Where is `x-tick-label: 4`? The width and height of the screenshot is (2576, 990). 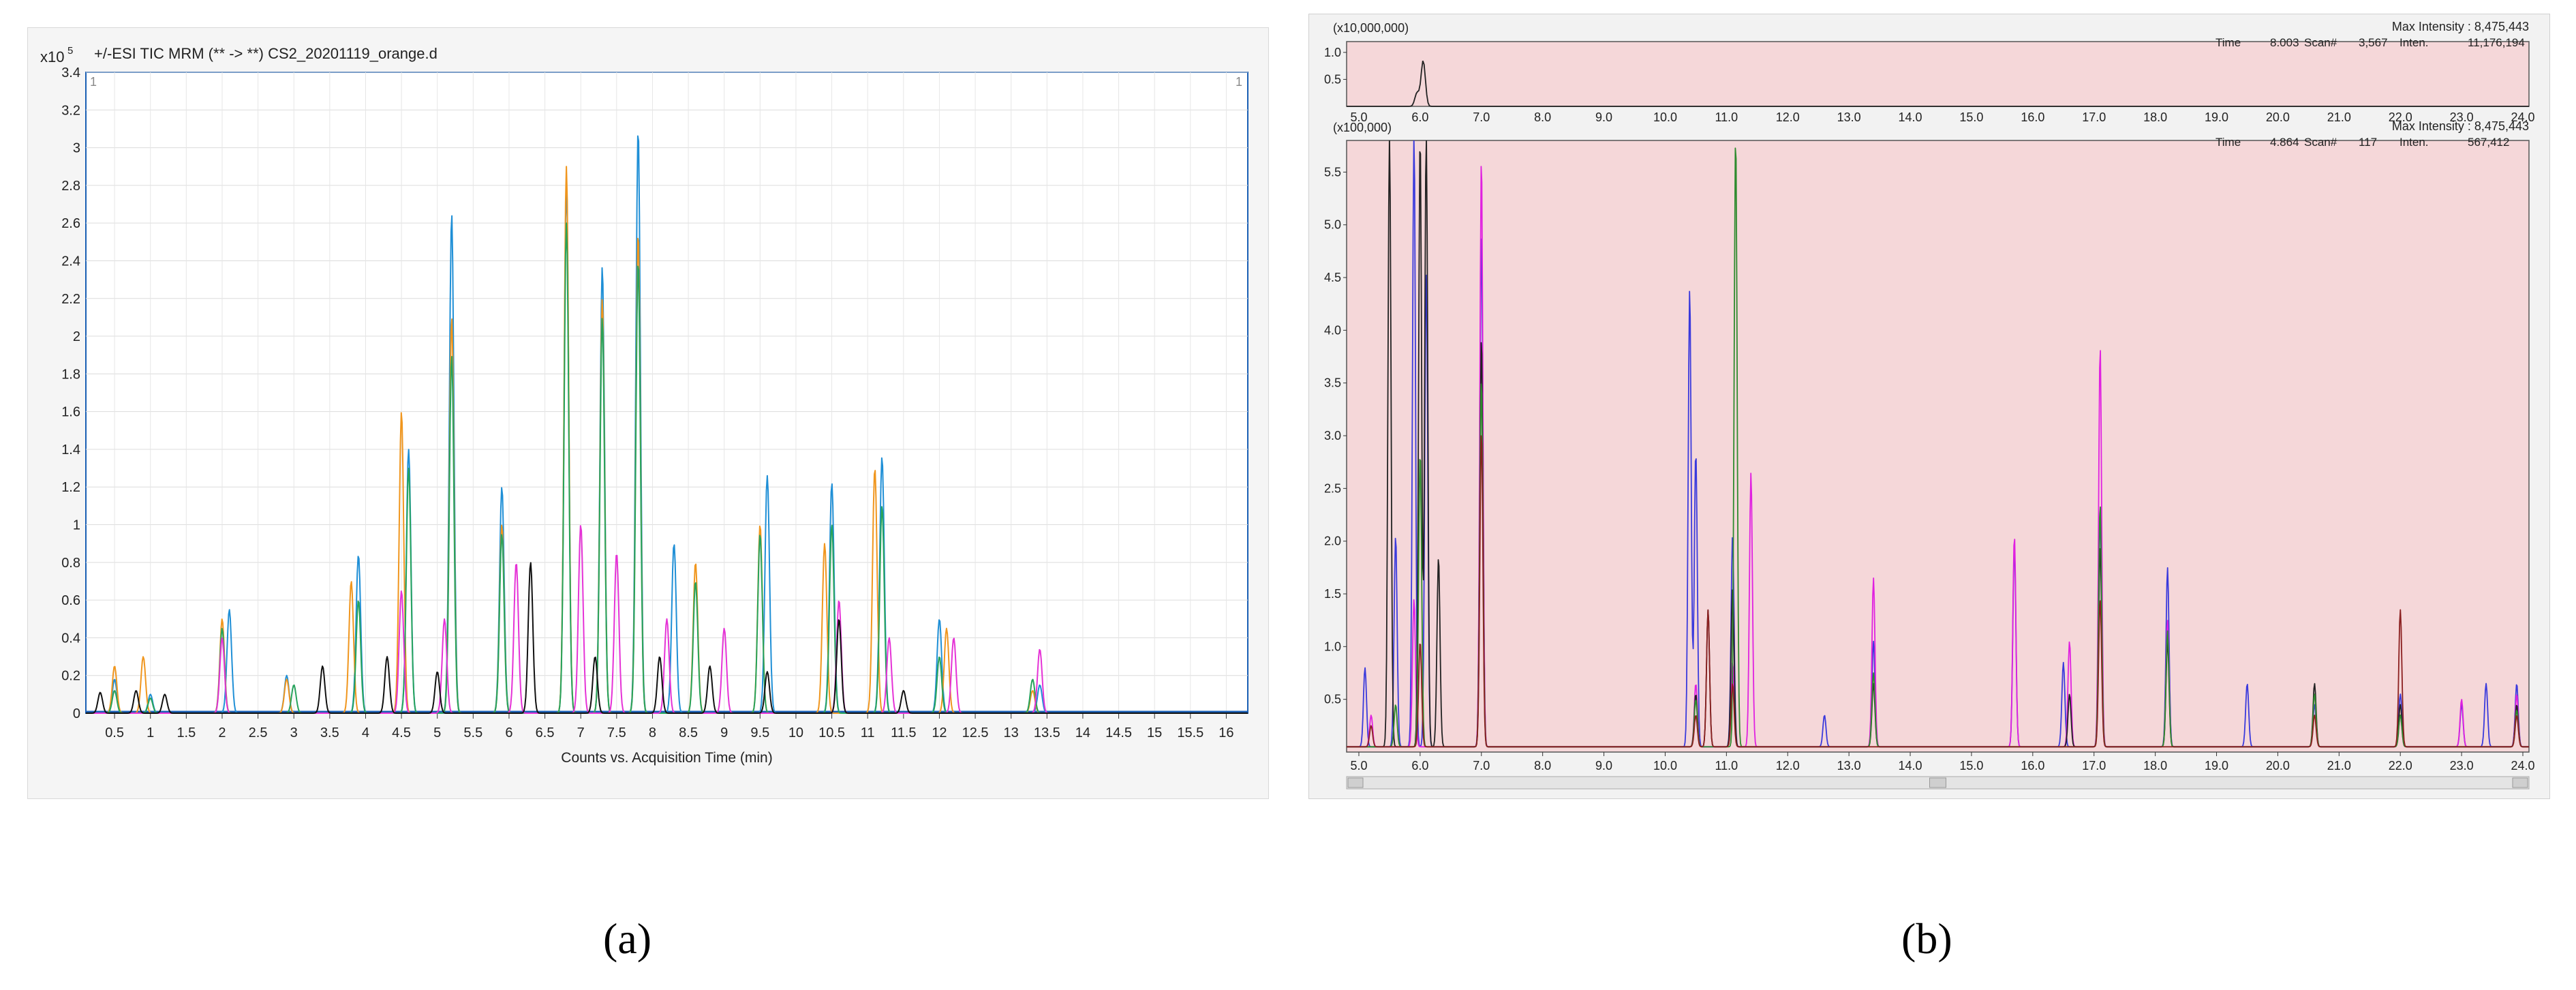
x-tick-label: 4 is located at coordinates (366, 732).